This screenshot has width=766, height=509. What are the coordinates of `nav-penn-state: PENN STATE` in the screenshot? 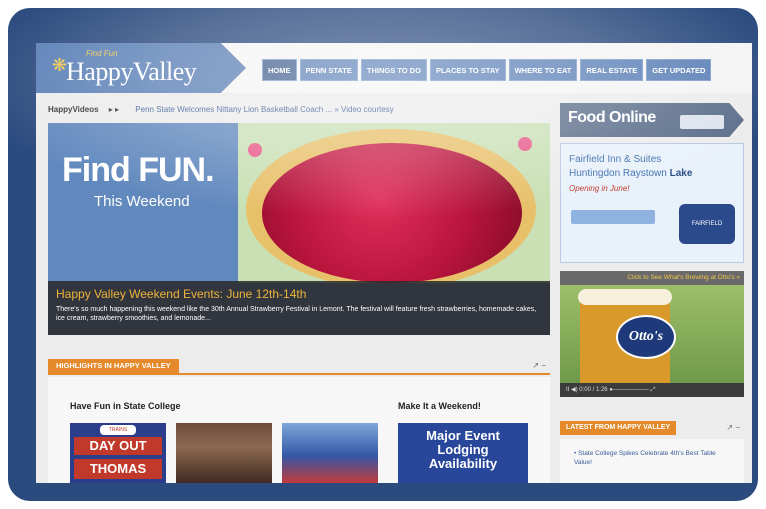 It's located at (328, 70).